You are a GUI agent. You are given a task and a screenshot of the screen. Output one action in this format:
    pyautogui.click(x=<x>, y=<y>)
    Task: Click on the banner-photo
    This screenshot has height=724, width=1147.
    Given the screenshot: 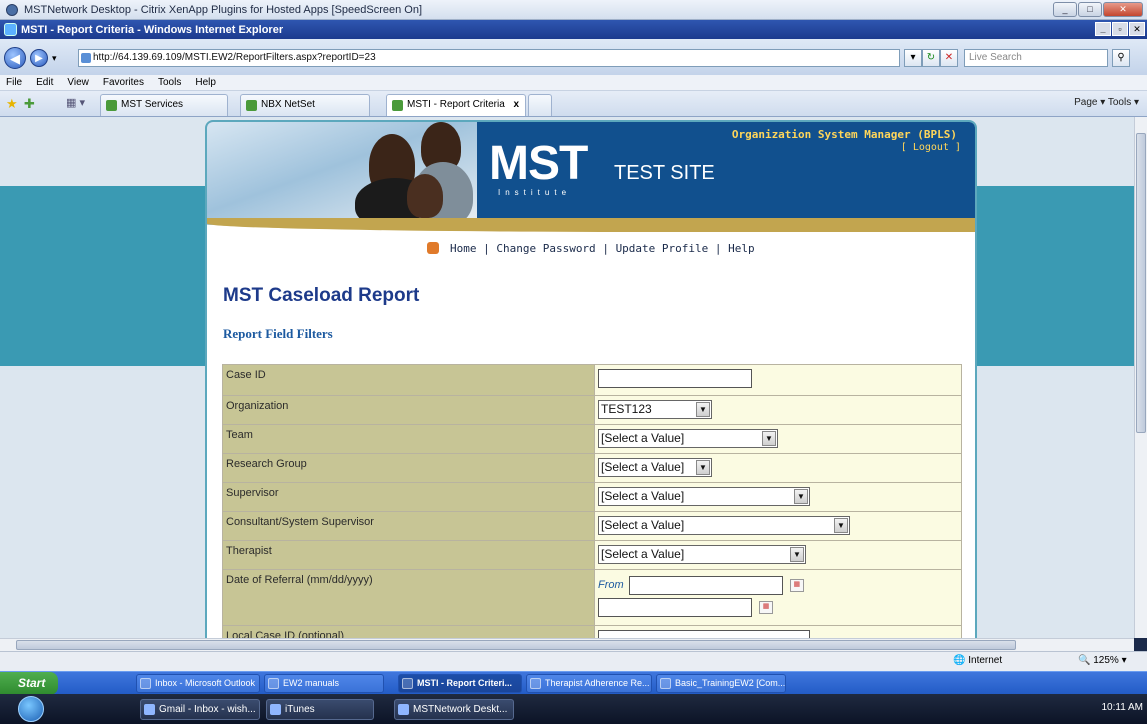 What is the action you would take?
    pyautogui.click(x=342, y=175)
    